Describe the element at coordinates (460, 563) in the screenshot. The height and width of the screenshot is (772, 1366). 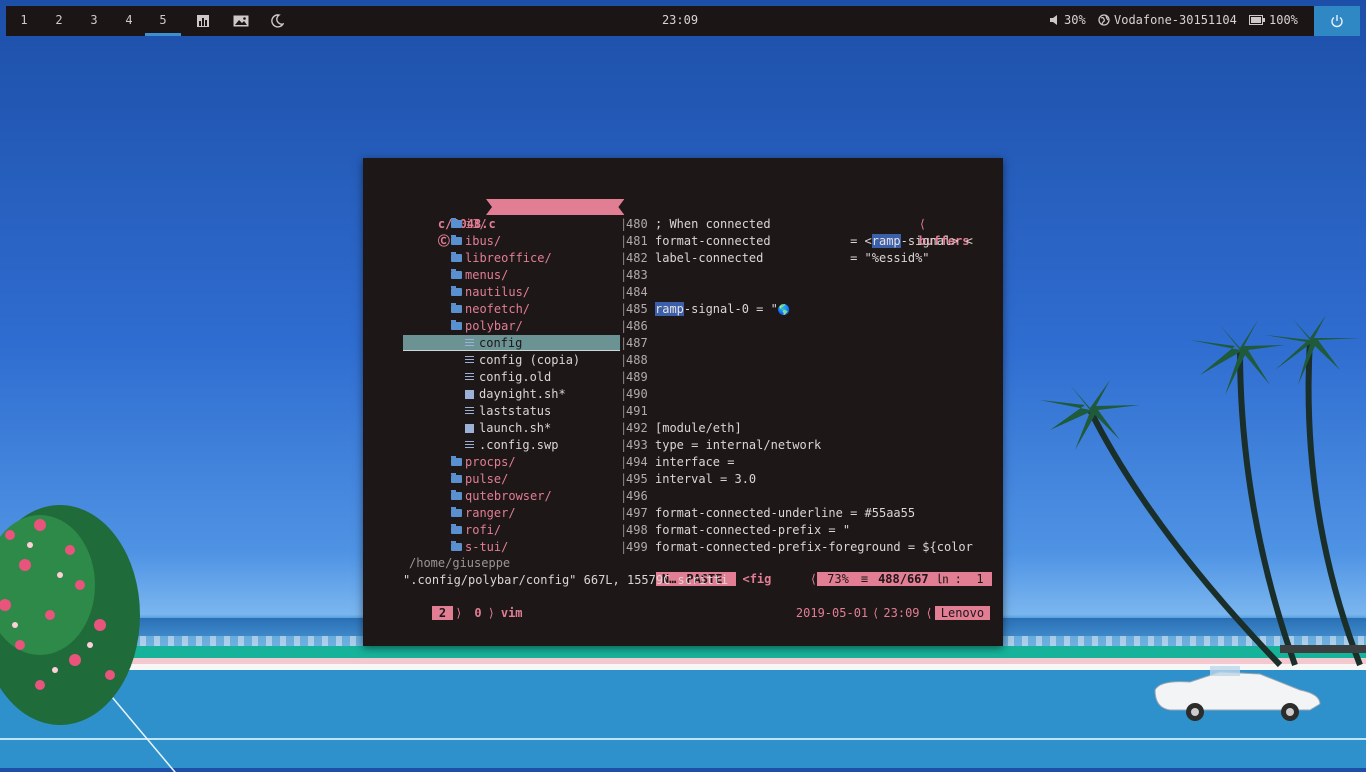
I see `tree-cwd: /home/giuseppe` at that location.